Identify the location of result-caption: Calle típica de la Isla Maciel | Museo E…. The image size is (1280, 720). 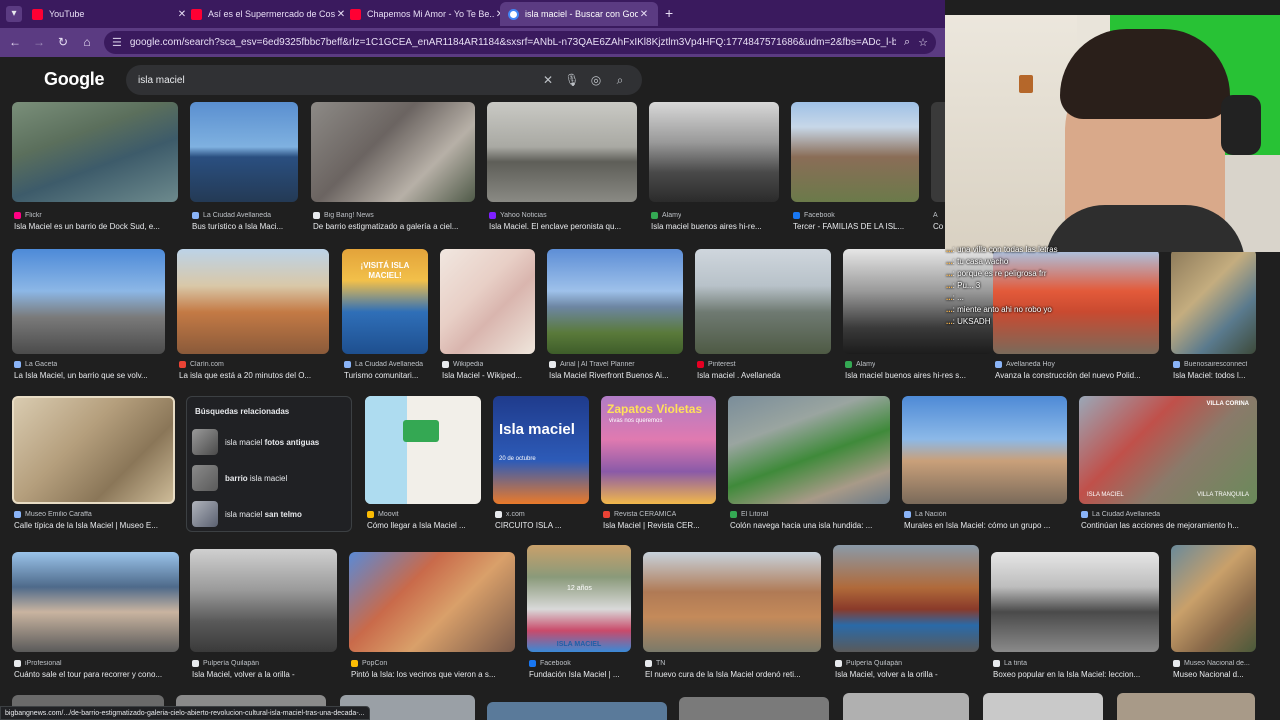
(94, 525).